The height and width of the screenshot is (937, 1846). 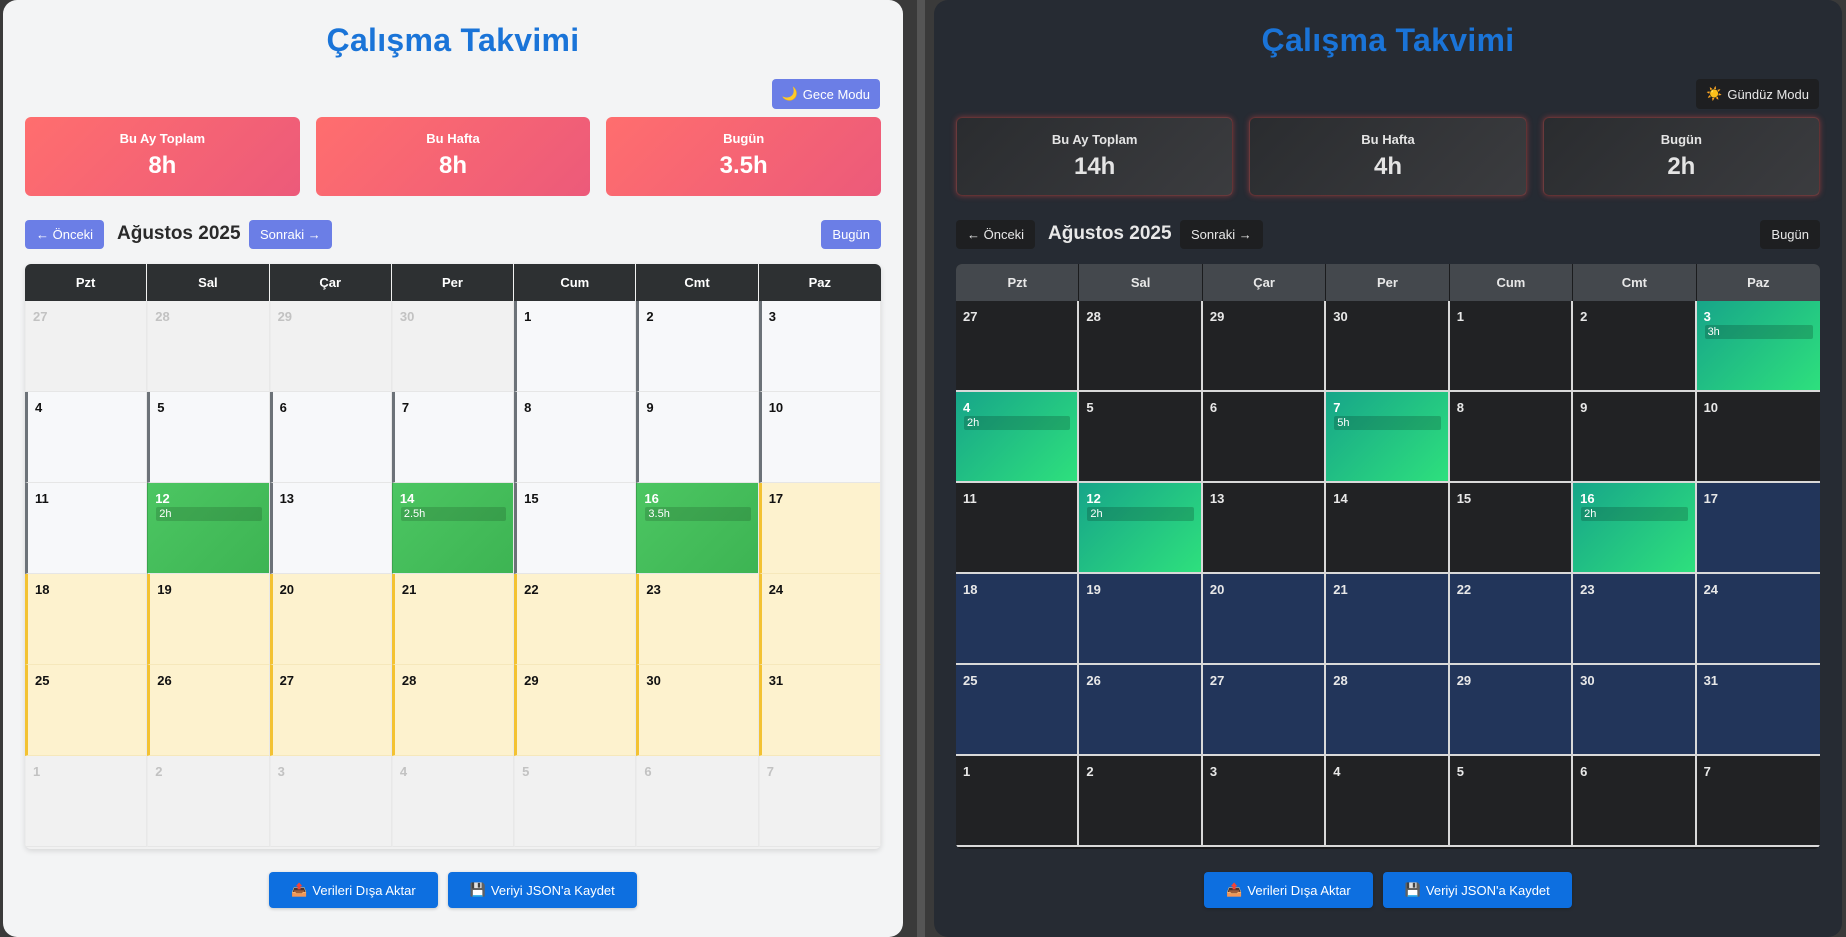 What do you see at coordinates (1635, 528) in the screenshot?
I see `calendar-day-cell: 16 2h` at bounding box center [1635, 528].